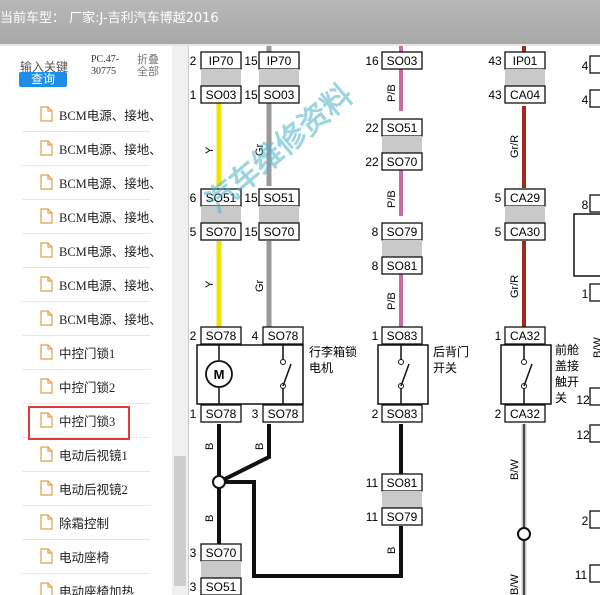  I want to click on tailgate-switch: 后背门 开关, so click(423, 374).